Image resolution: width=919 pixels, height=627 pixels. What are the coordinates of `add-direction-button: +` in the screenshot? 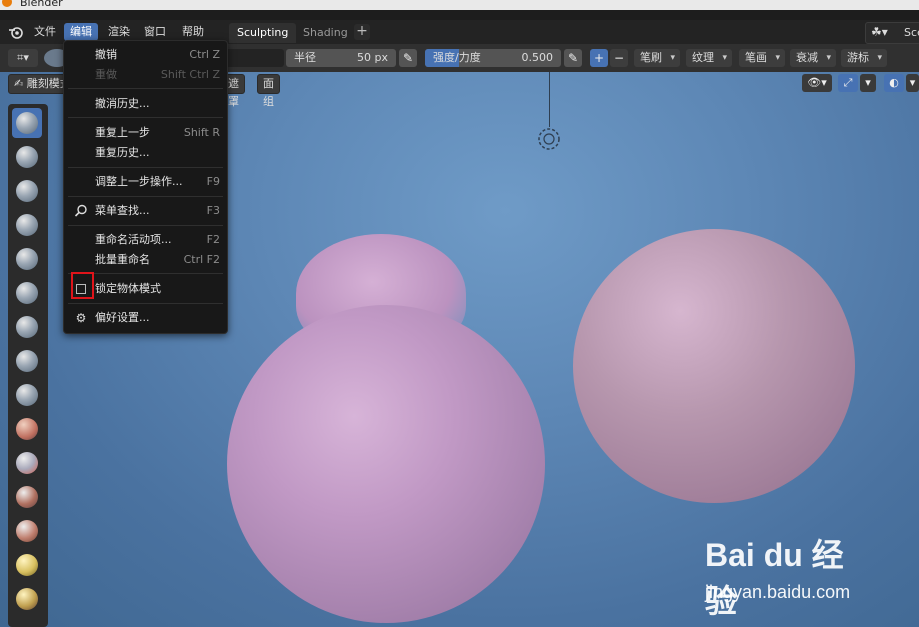 It's located at (599, 58).